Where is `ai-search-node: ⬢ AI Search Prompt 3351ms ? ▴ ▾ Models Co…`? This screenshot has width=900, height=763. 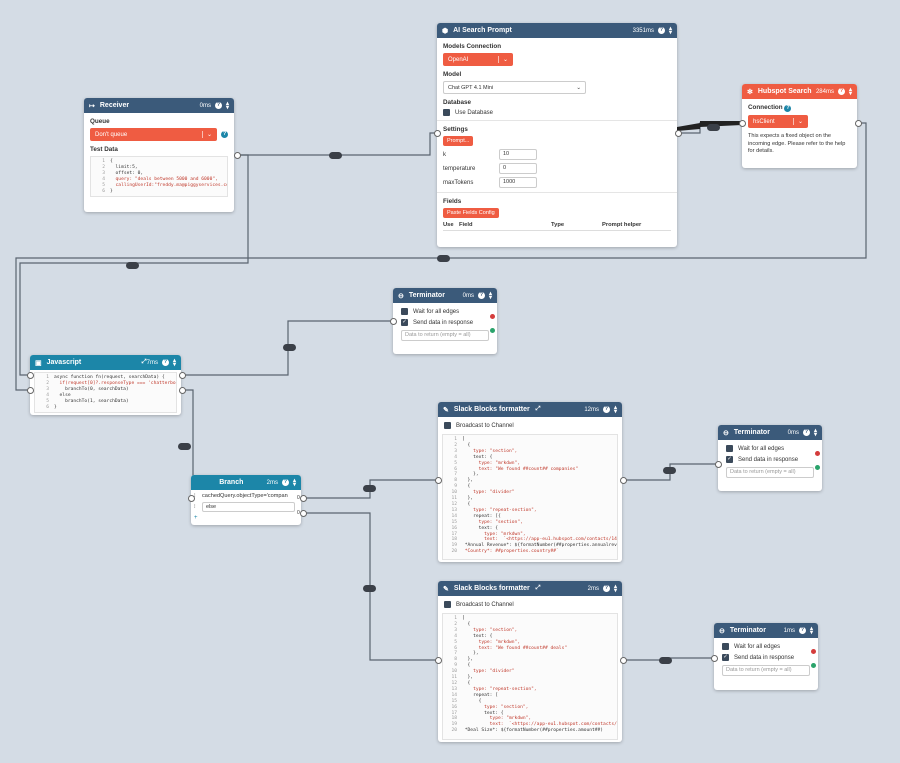
ai-search-node: ⬢ AI Search Prompt 3351ms ? ▴ ▾ Models Co… is located at coordinates (557, 135).